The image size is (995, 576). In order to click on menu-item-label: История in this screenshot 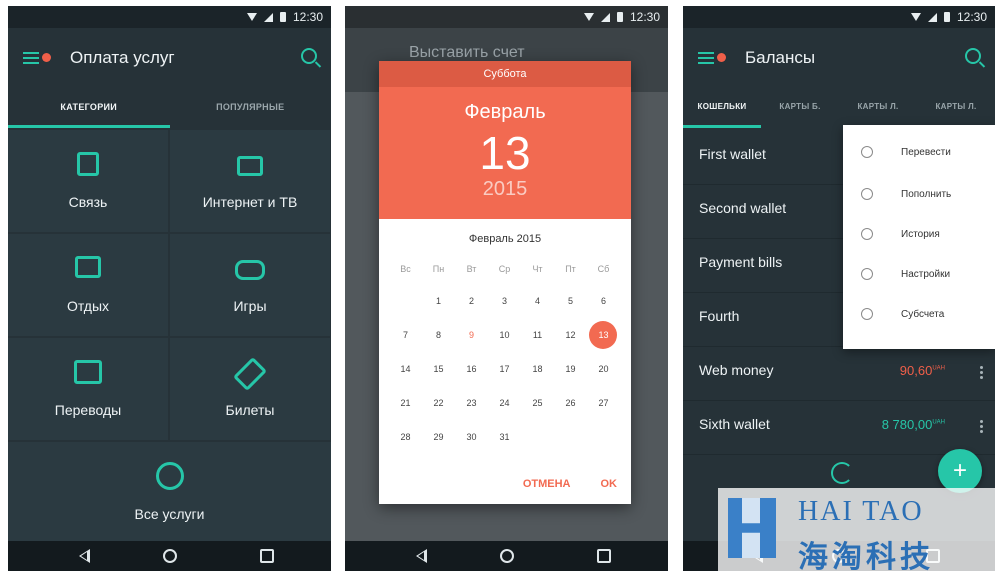, I will do `click(920, 234)`.